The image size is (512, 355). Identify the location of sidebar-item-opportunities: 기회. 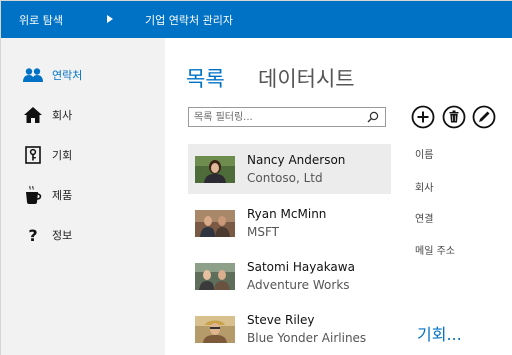
(83, 155).